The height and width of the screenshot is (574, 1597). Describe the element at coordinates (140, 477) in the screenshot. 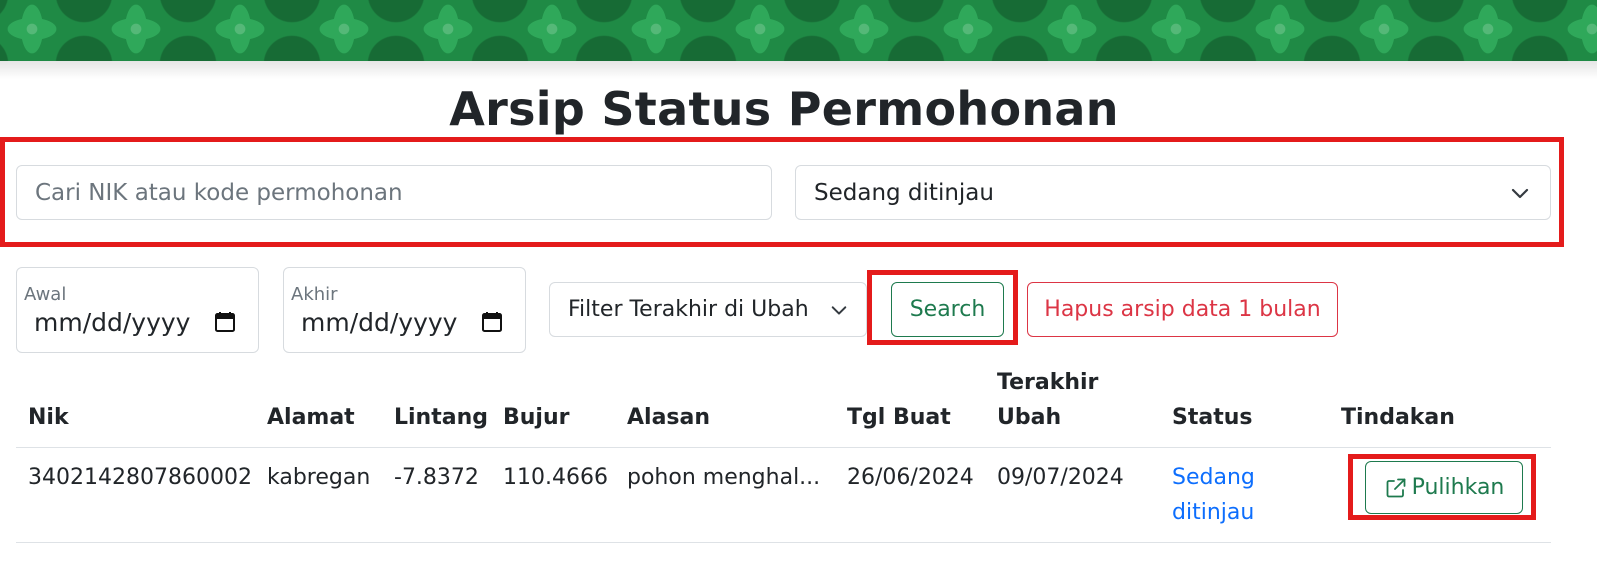

I see `cell-nik: 3402142807860002` at that location.